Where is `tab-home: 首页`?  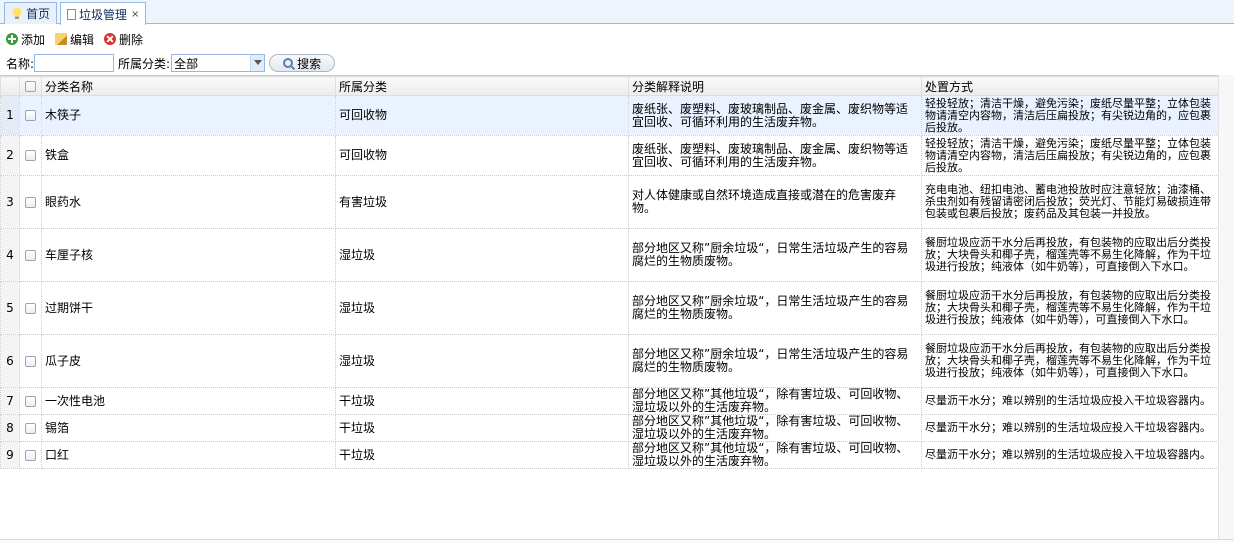 tab-home: 首页 is located at coordinates (31, 13).